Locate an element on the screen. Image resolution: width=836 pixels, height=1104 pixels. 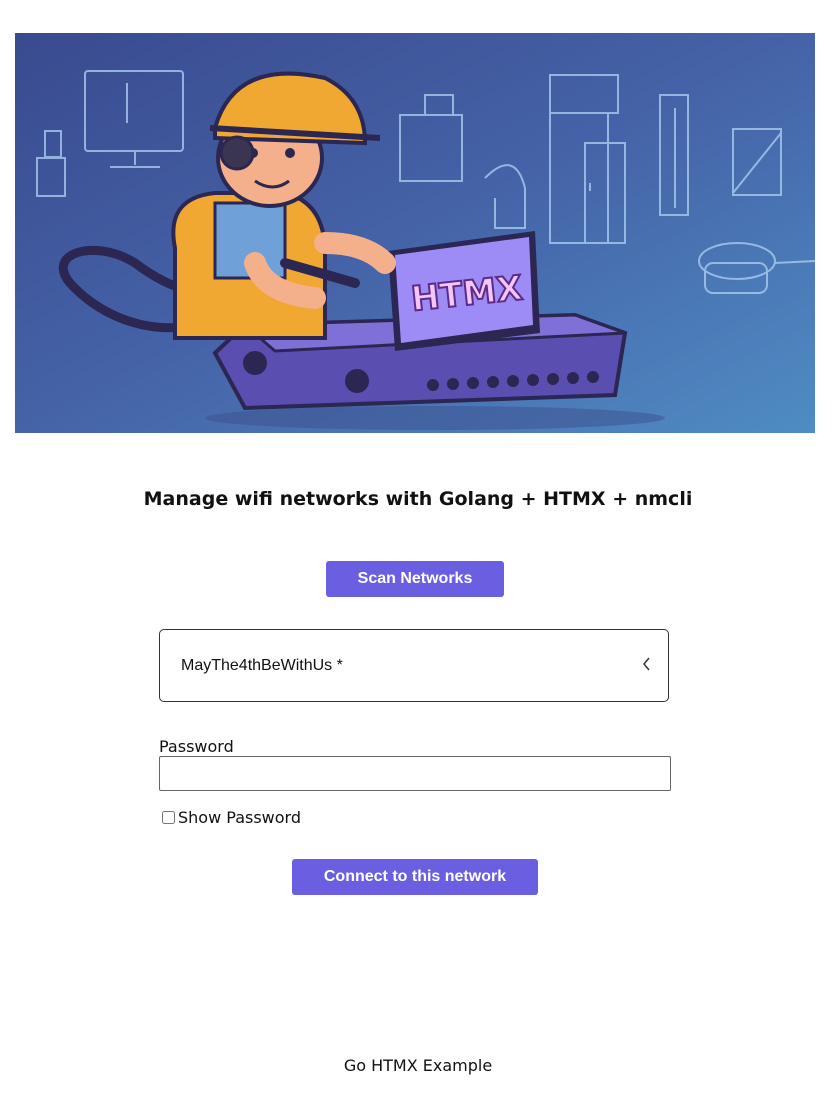
chevron-left-icon is located at coordinates (647, 664).